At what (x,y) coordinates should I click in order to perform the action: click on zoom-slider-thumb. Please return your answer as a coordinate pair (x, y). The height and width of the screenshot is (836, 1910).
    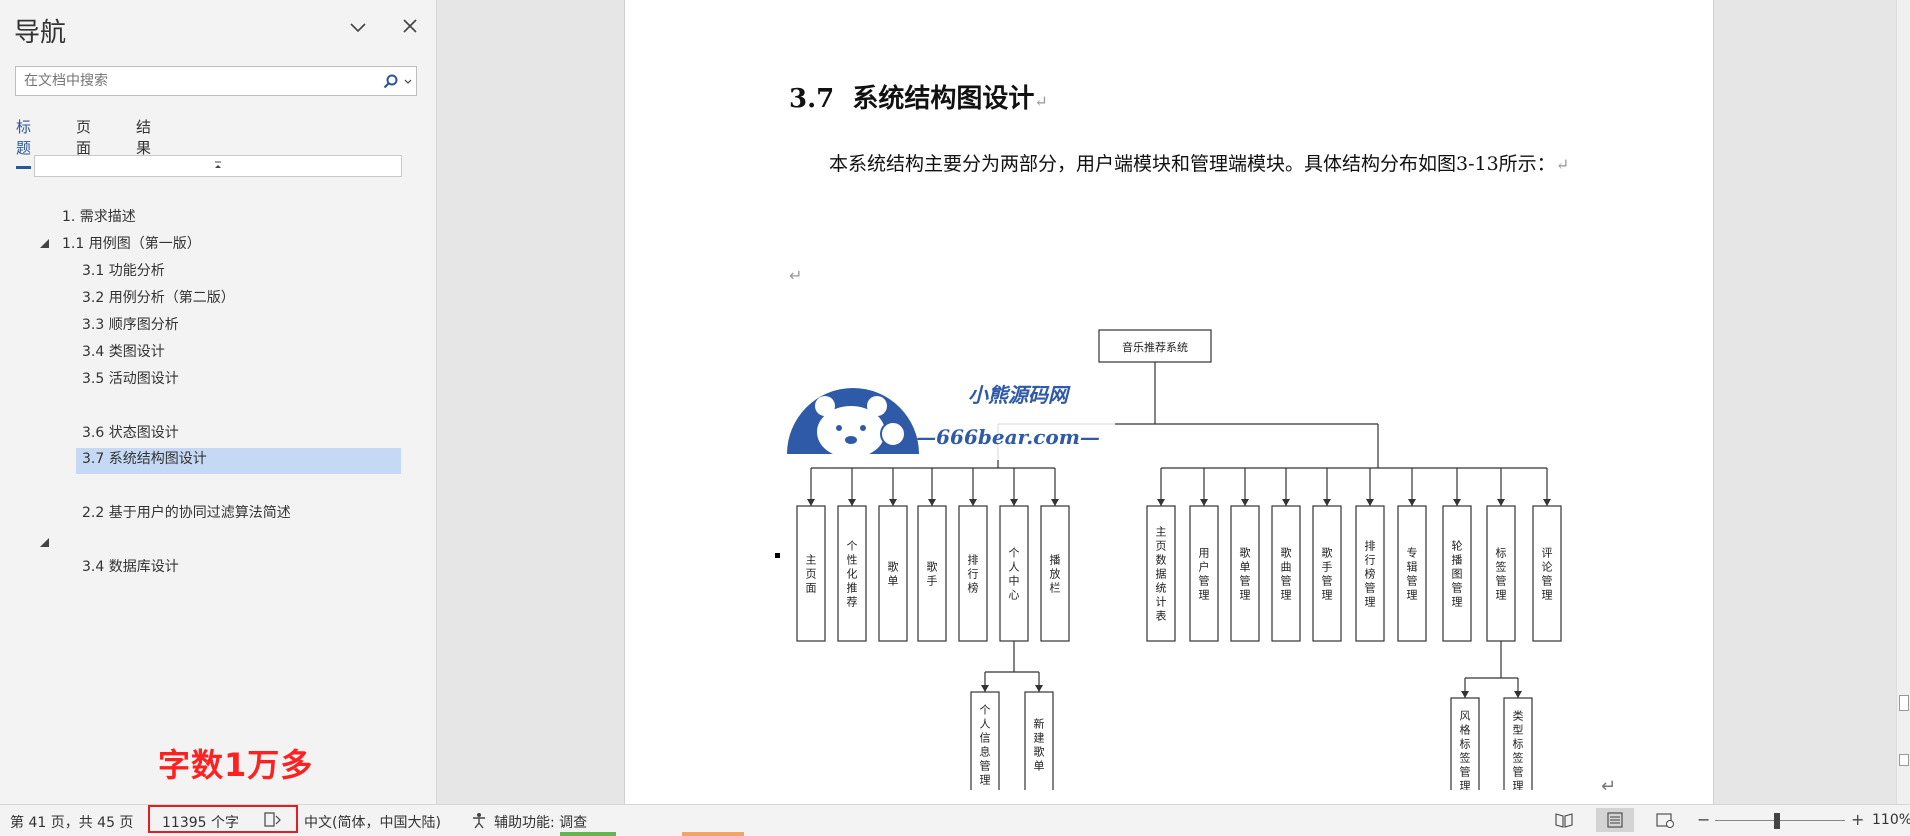
    Looking at the image, I should click on (1777, 821).